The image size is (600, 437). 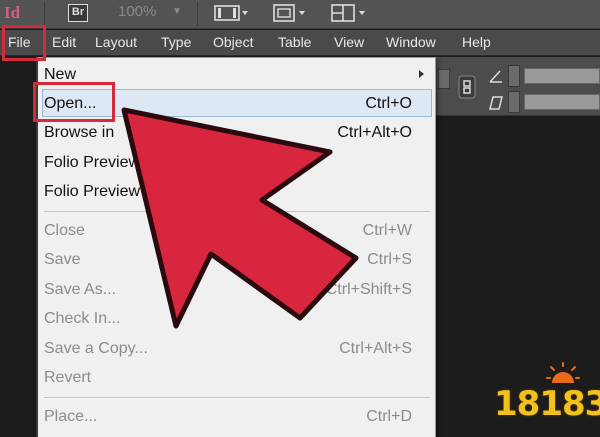 I want to click on zoom-dropdown-icon: ▼, so click(x=177, y=11).